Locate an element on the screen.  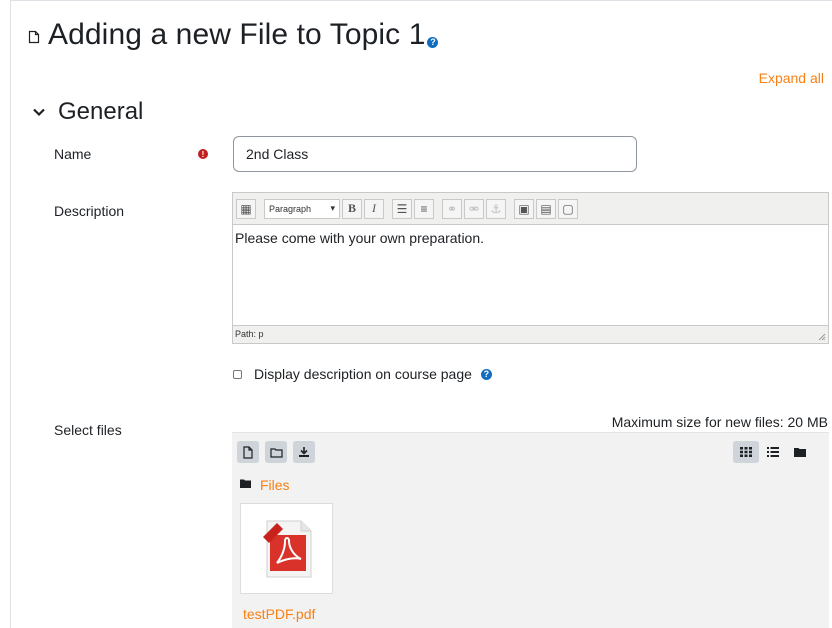
chevron-down-icon is located at coordinates (39, 112).